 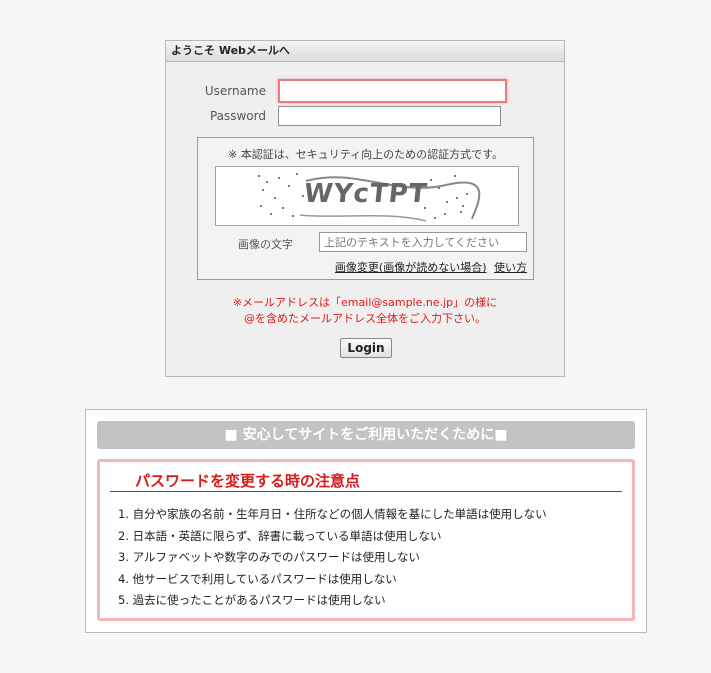 What do you see at coordinates (280, 535) in the screenshot?
I see `list-item: 2. 日本語・英語に限らず、辞書に載っている単語は使用しない` at bounding box center [280, 535].